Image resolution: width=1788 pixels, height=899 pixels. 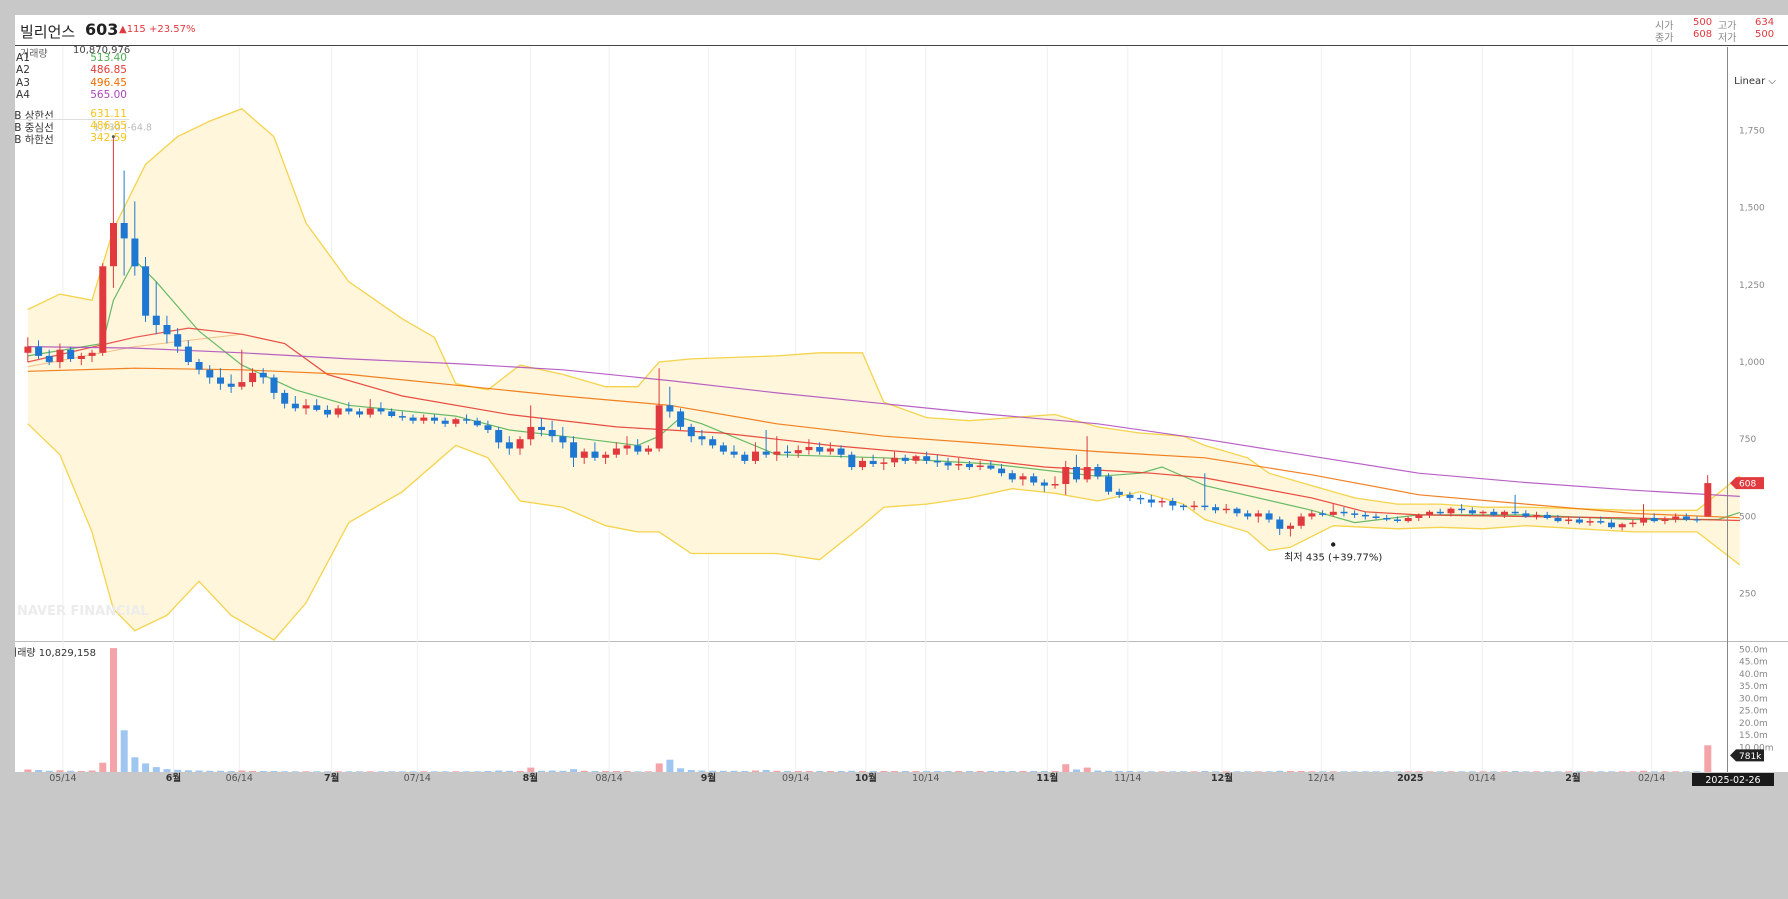 I want to click on price-tick-label: 500, so click(x=1747, y=518).